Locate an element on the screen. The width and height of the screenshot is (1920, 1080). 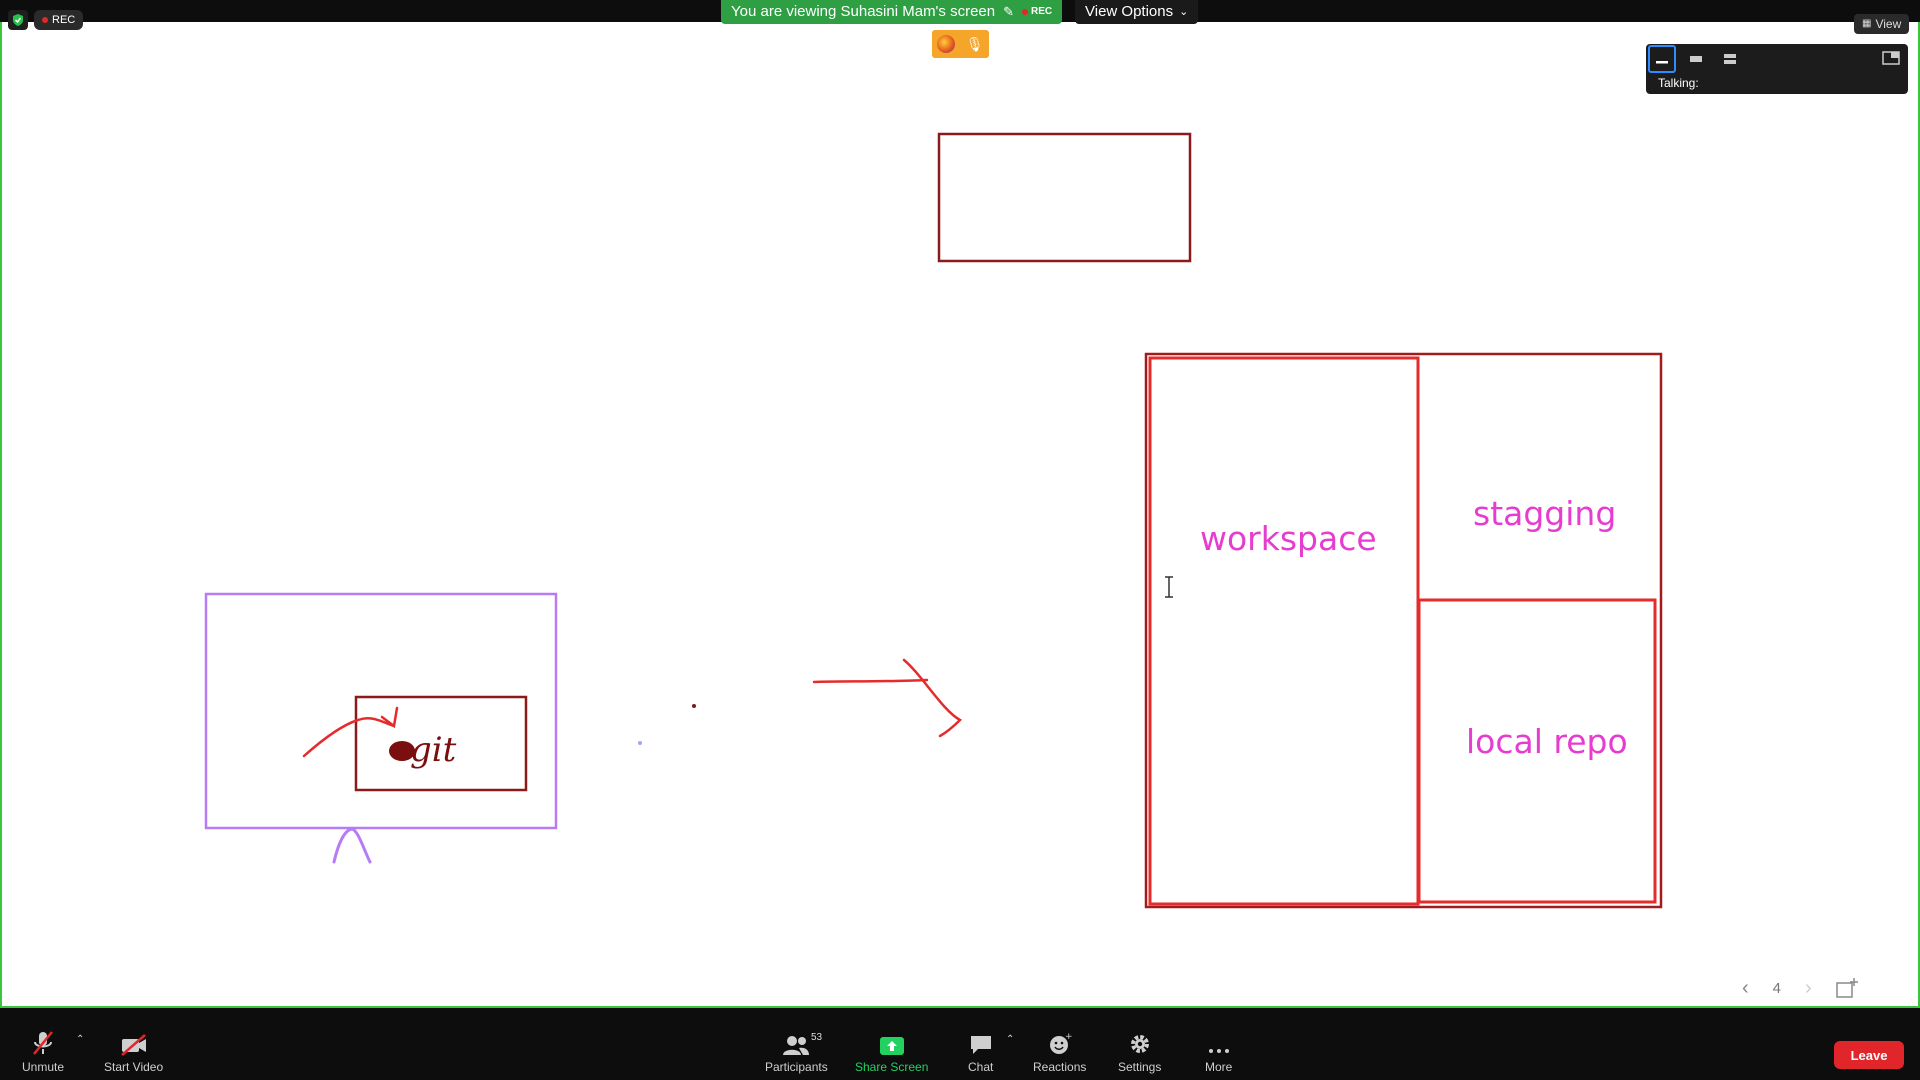
start-video-button: Start Video is located at coordinates (133, 1052).